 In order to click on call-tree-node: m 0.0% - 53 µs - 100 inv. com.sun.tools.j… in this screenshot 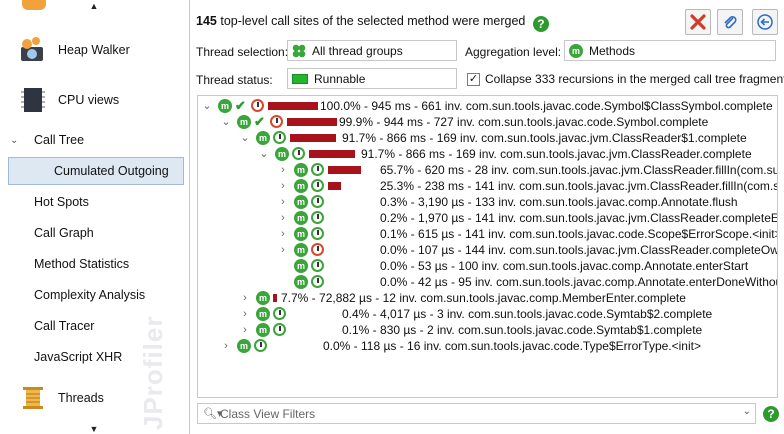, I will do `click(487, 266)`.